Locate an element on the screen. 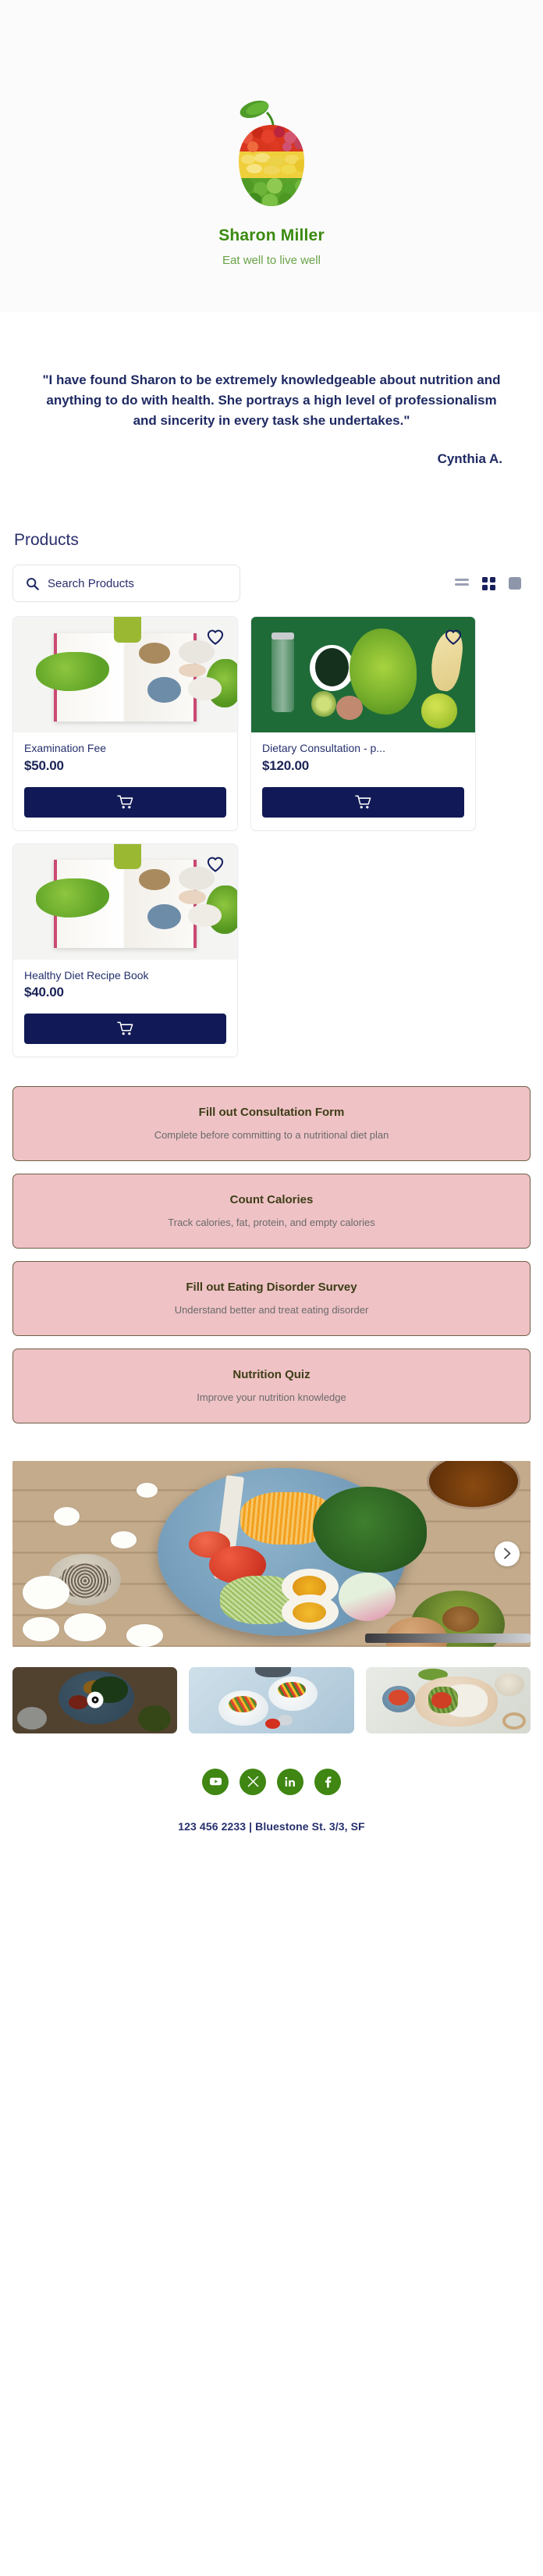 This screenshot has width=543, height=2576. x-twitter-icon is located at coordinates (253, 1782).